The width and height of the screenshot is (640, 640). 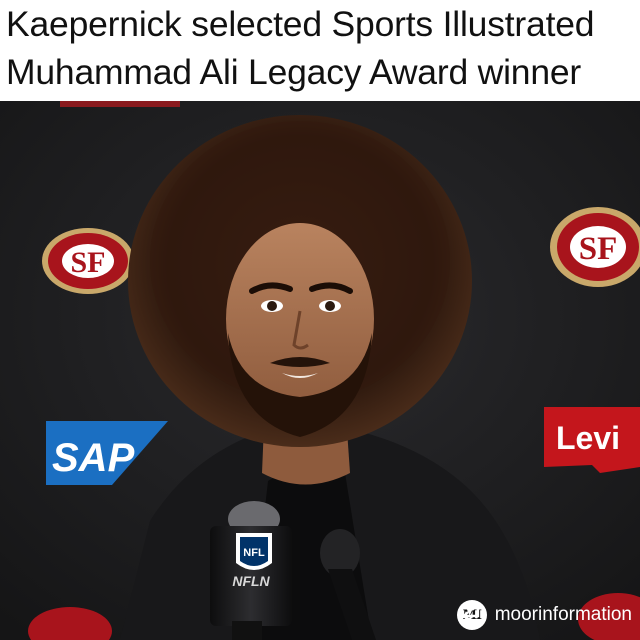 I want to click on headline-line-1: Kaepernick selected Sports Illustrated, so click(x=300, y=24).